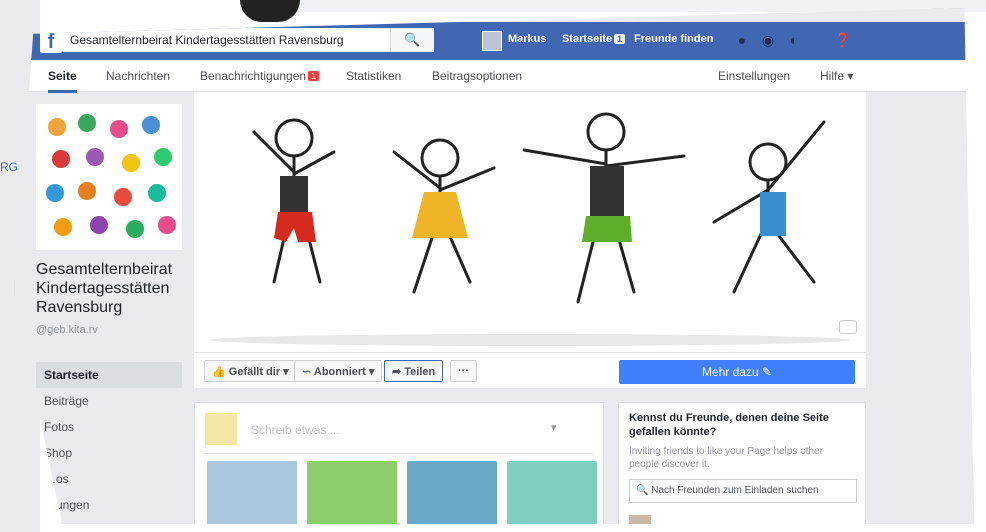 The width and height of the screenshot is (986, 532). What do you see at coordinates (221, 429) in the screenshot?
I see `composer-avatar` at bounding box center [221, 429].